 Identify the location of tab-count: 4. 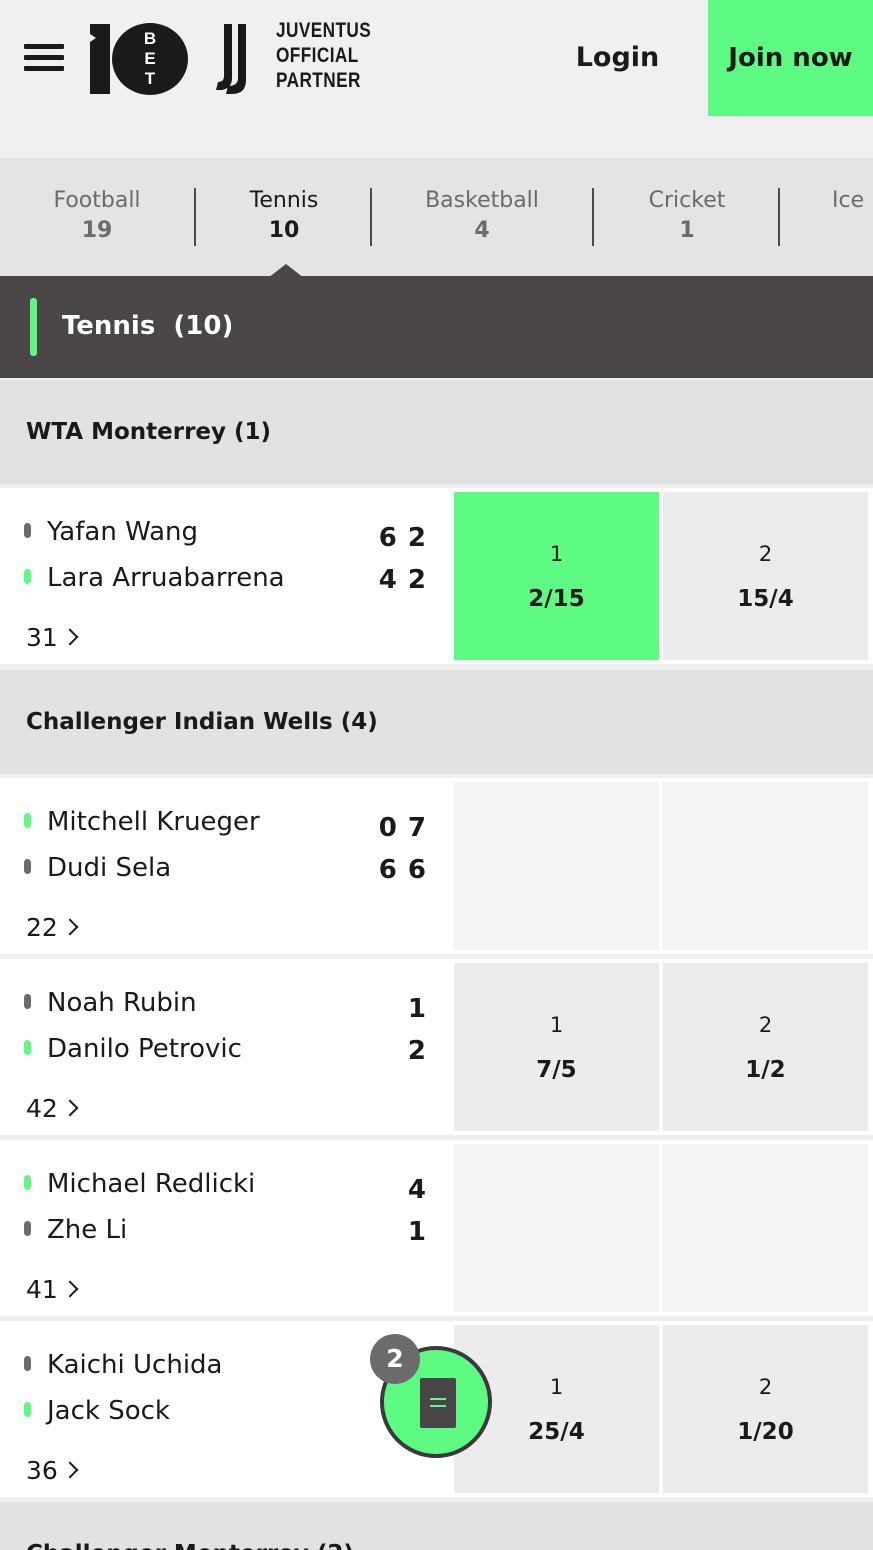
(482, 230).